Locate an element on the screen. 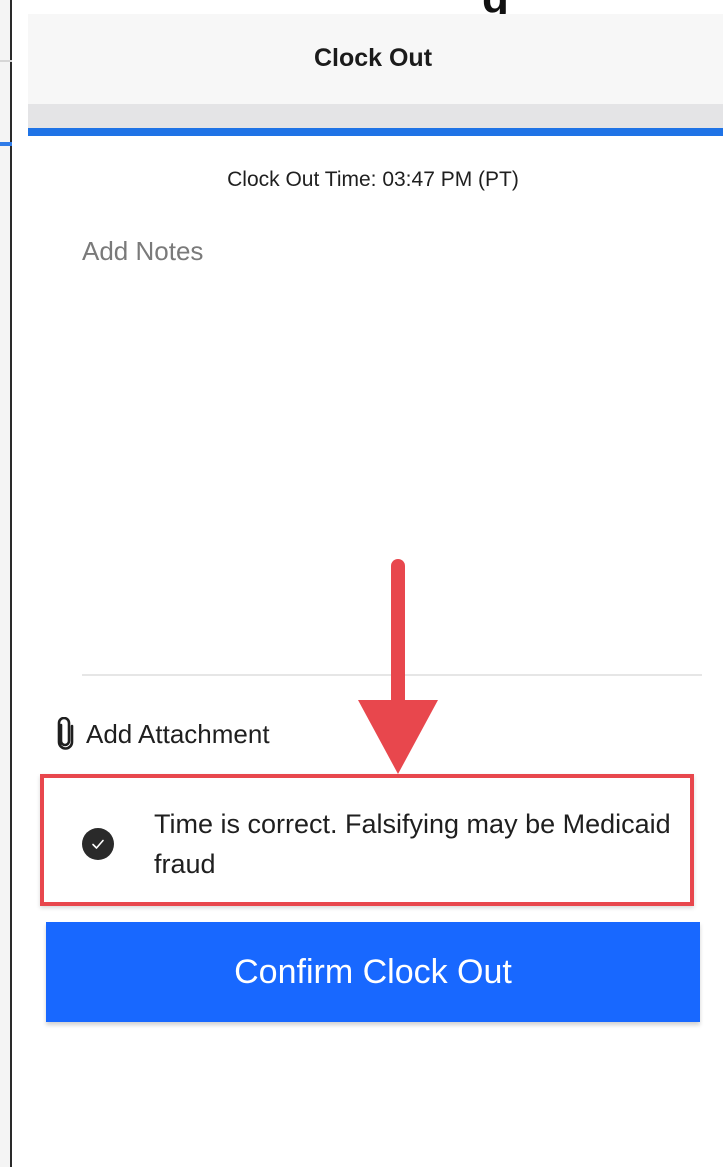  arrow-down-icon is located at coordinates (398, 666).